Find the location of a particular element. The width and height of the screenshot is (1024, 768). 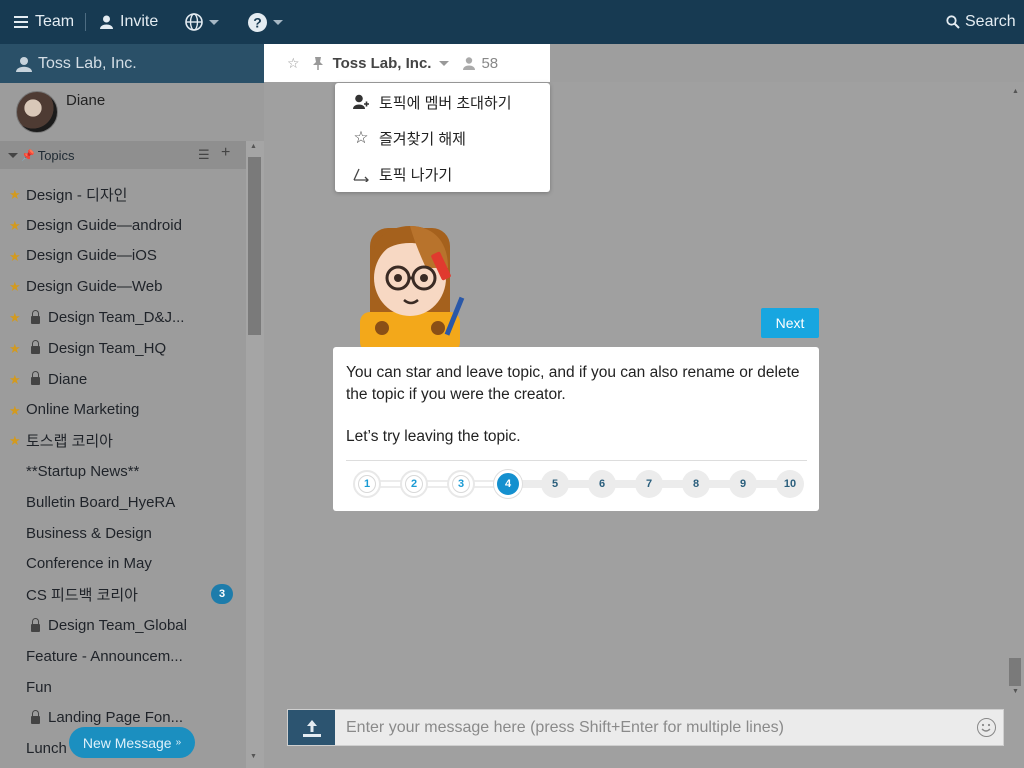

double-chevron-down-icon: » is located at coordinates (178, 742).